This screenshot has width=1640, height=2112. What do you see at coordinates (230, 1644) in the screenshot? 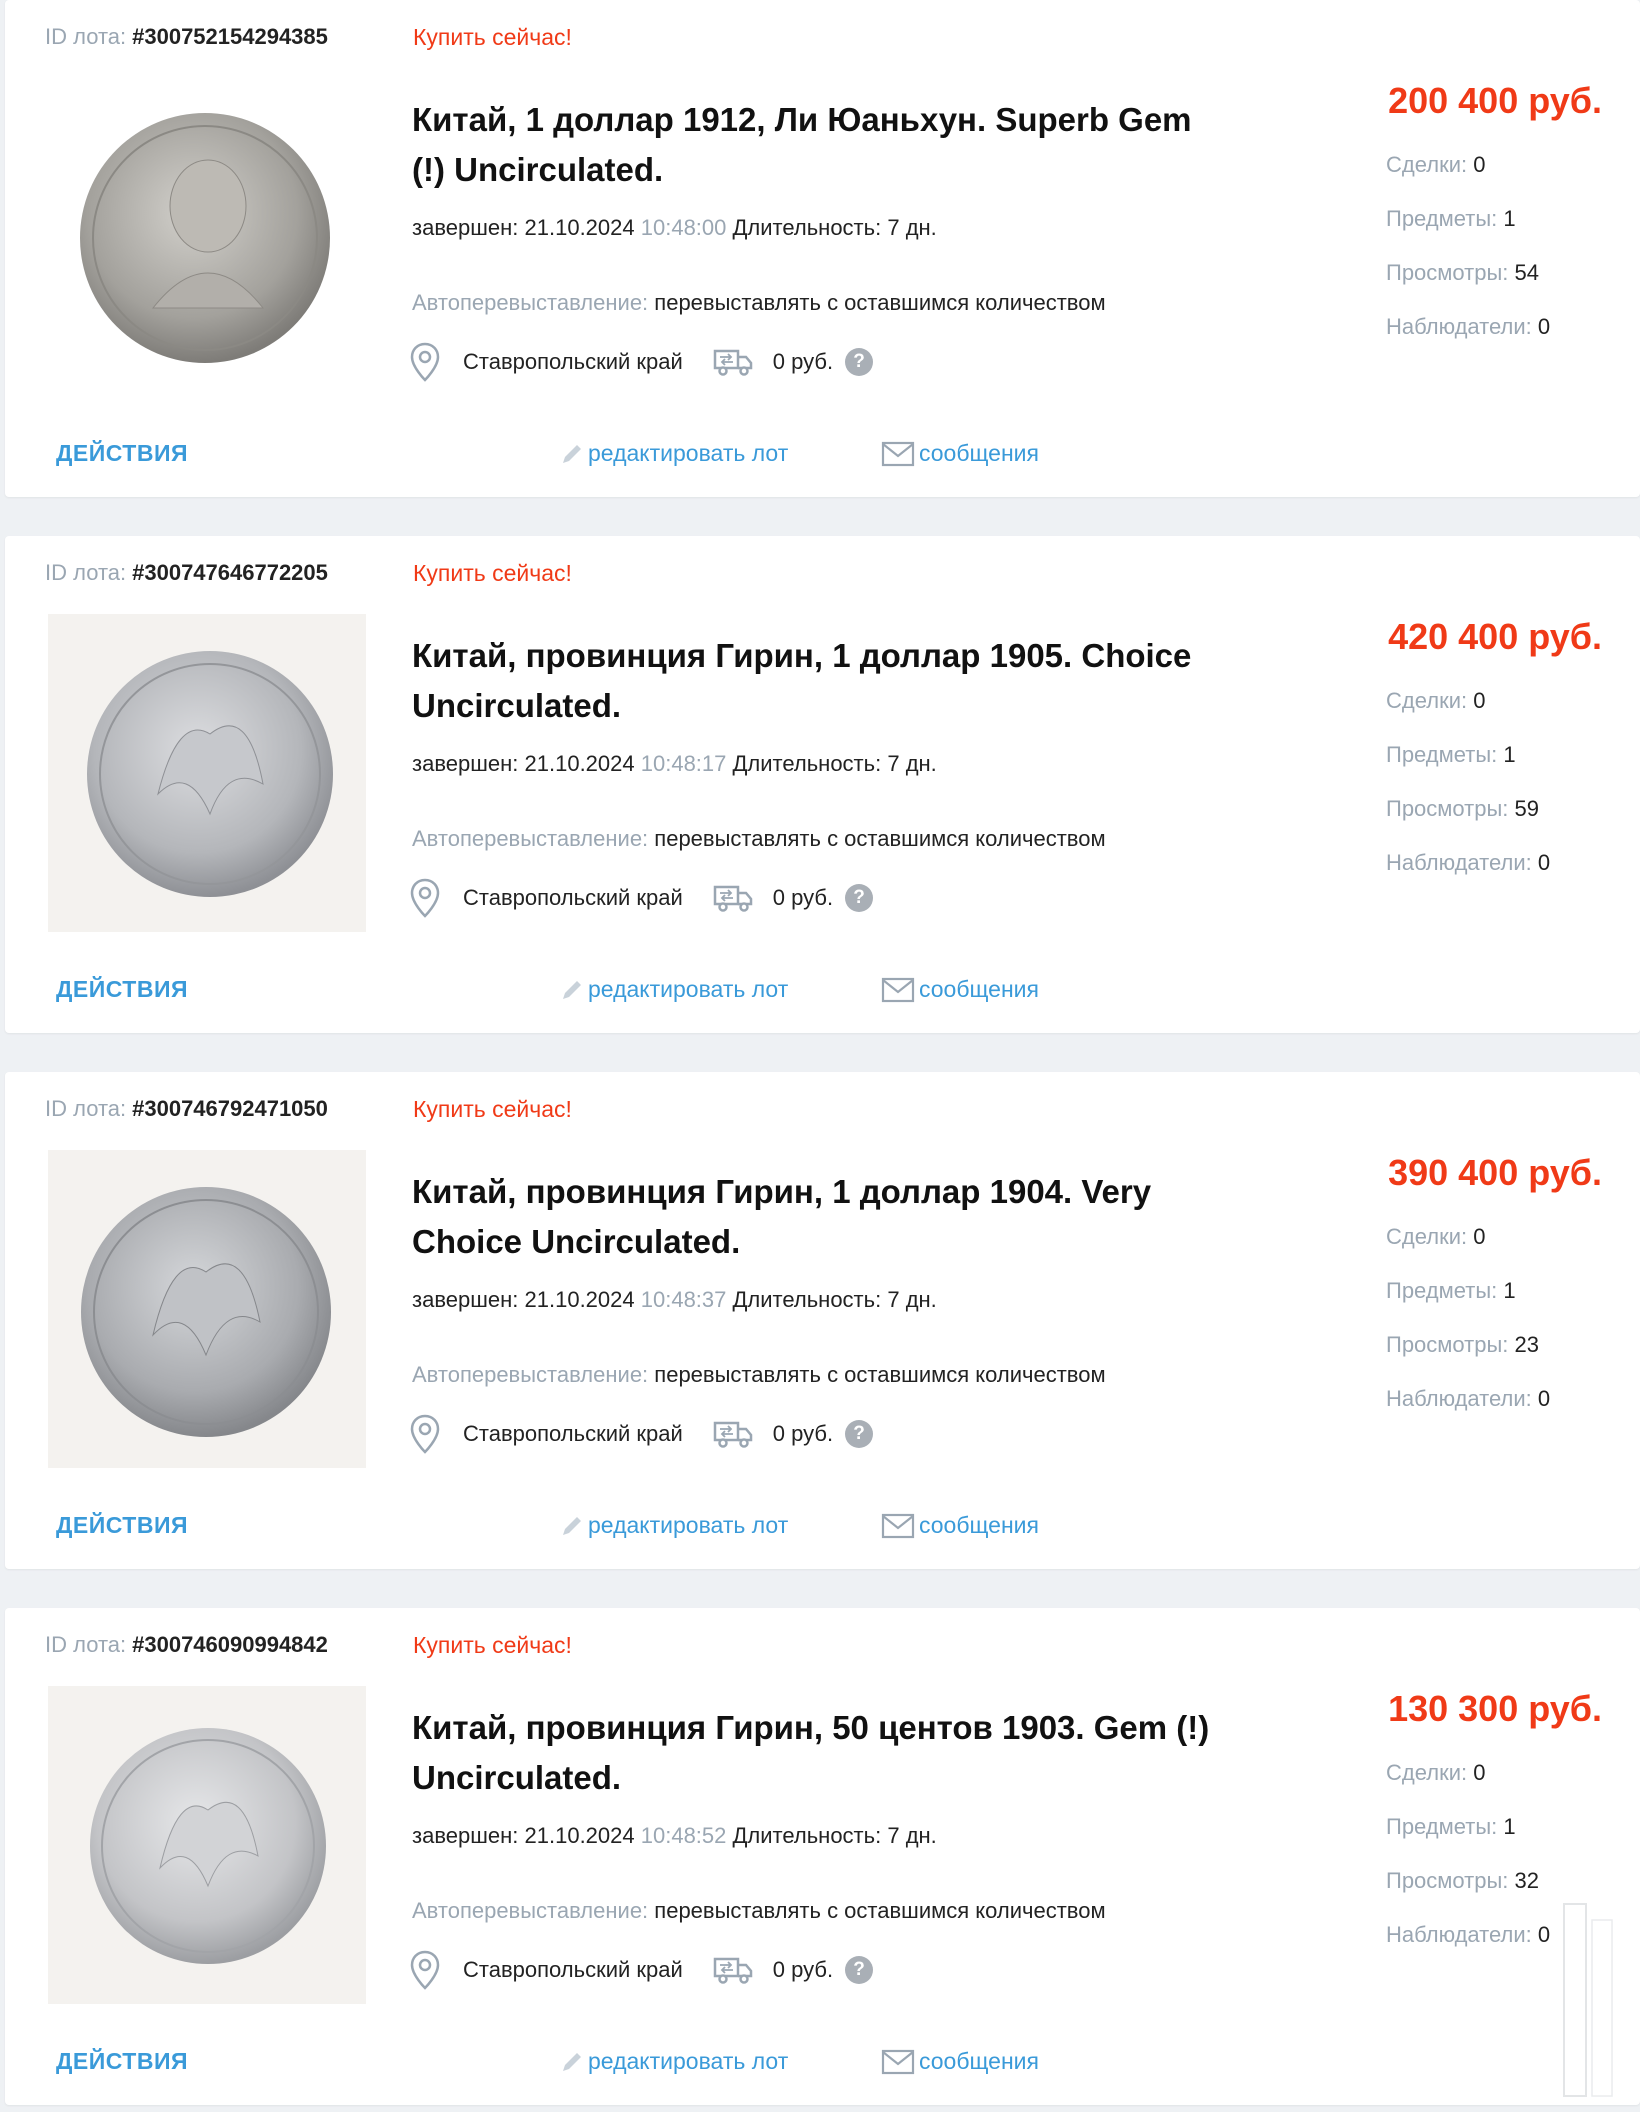
I see `lot-id-number: #300746090994842` at bounding box center [230, 1644].